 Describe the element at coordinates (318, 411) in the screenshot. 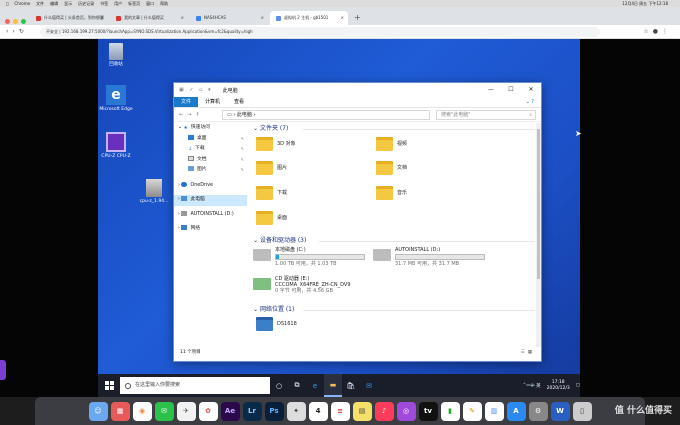

I see `calendar-icon: 4` at that location.